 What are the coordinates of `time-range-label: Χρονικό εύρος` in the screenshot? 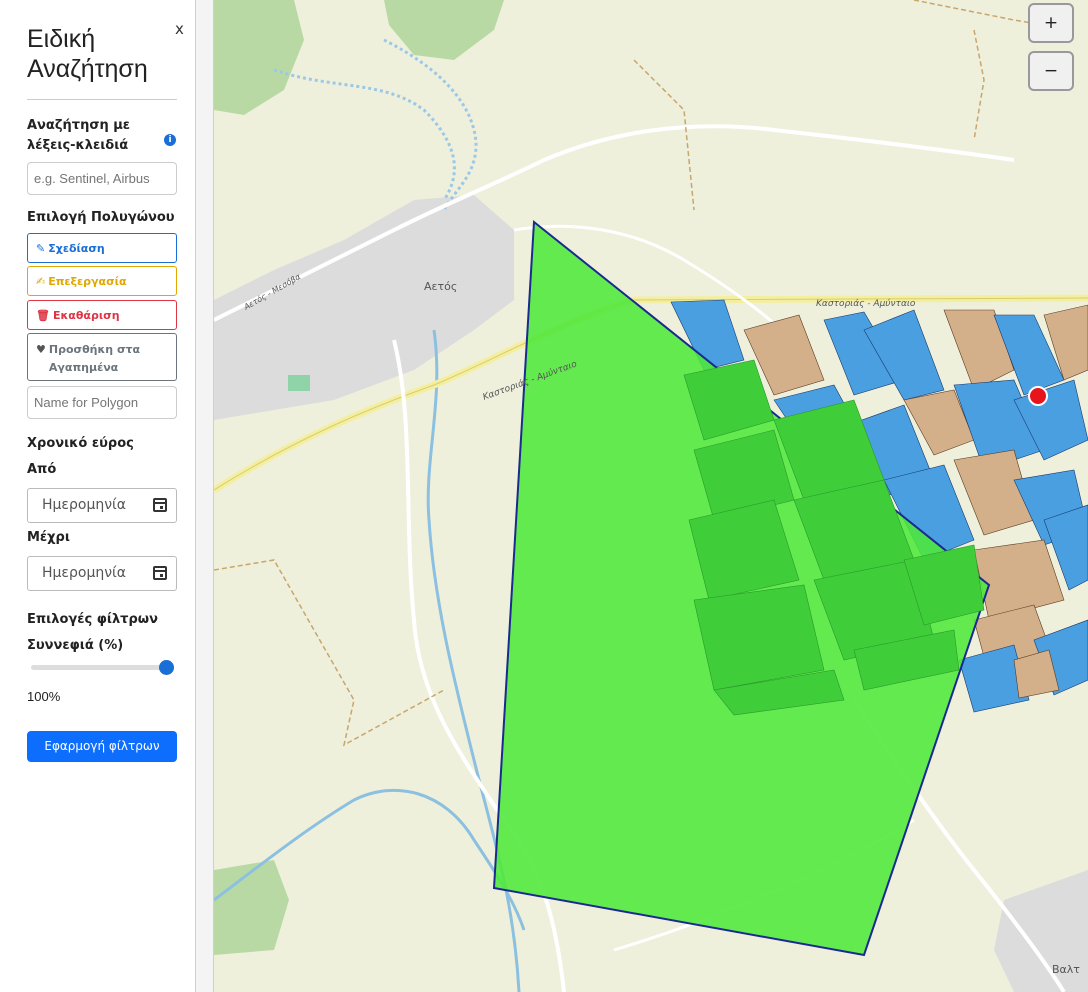 It's located at (80, 443).